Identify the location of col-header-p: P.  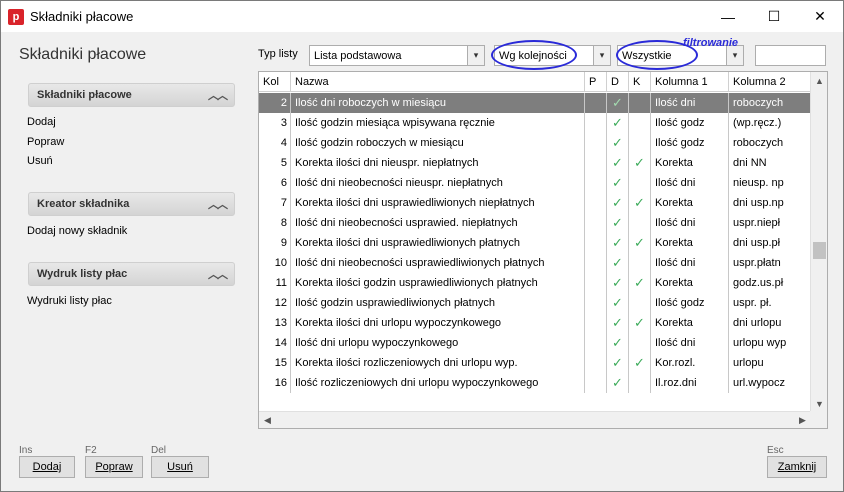
(596, 82).